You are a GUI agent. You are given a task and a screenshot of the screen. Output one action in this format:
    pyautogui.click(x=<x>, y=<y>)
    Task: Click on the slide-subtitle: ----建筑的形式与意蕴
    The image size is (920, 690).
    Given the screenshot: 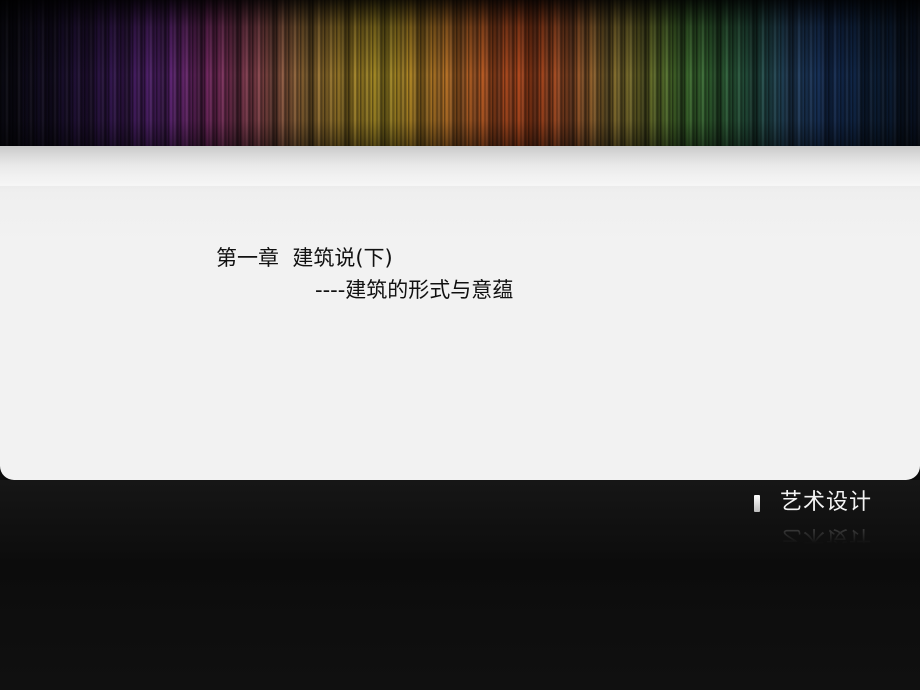 What is the action you would take?
    pyautogui.click(x=414, y=290)
    